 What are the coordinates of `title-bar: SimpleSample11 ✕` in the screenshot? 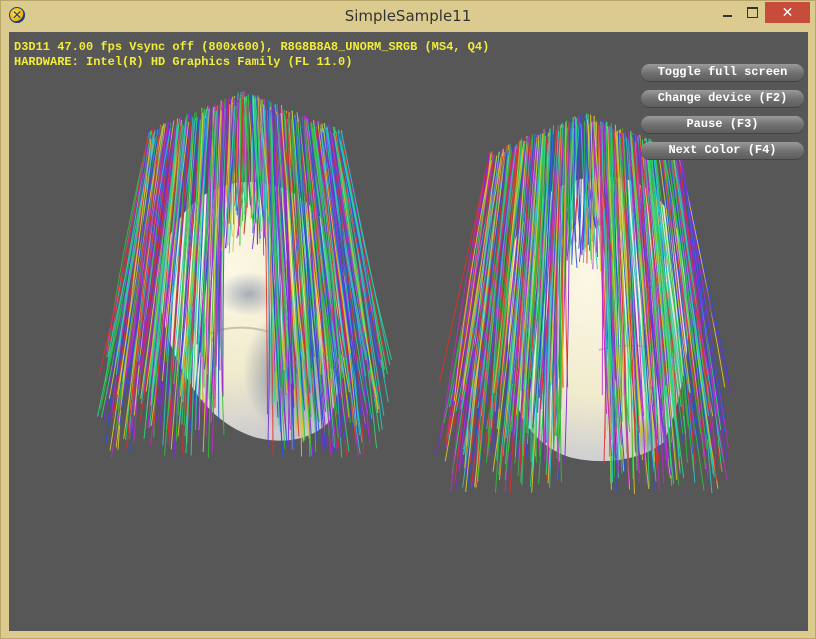 It's located at (408, 16).